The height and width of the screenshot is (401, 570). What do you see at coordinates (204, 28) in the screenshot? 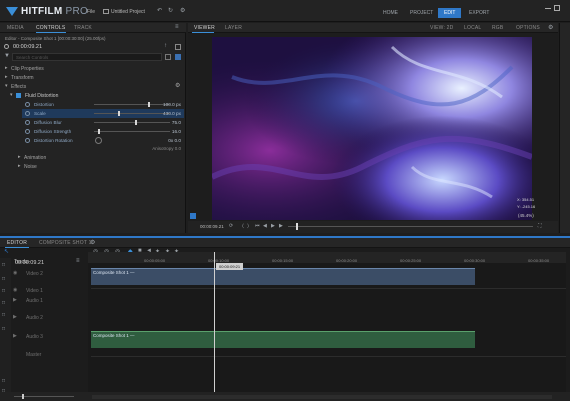
I see `tab-viewer: VIEWER` at bounding box center [204, 28].